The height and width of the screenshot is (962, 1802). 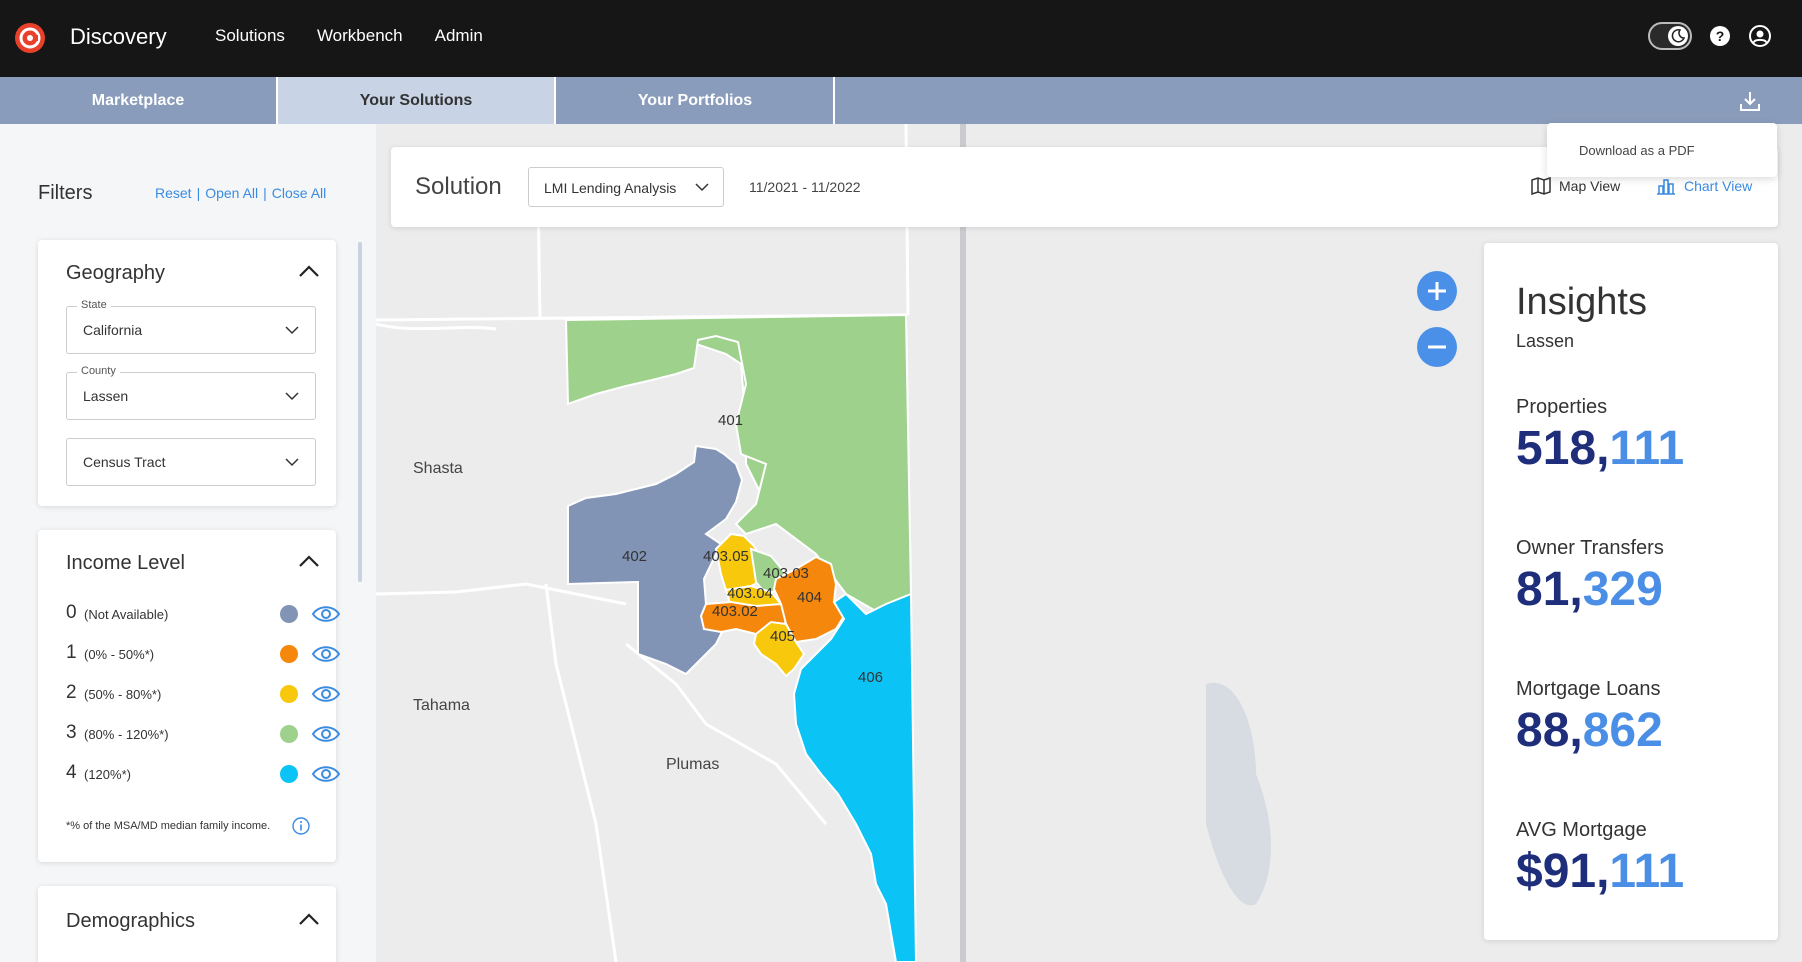 I want to click on tract-label: 406, so click(x=870, y=677).